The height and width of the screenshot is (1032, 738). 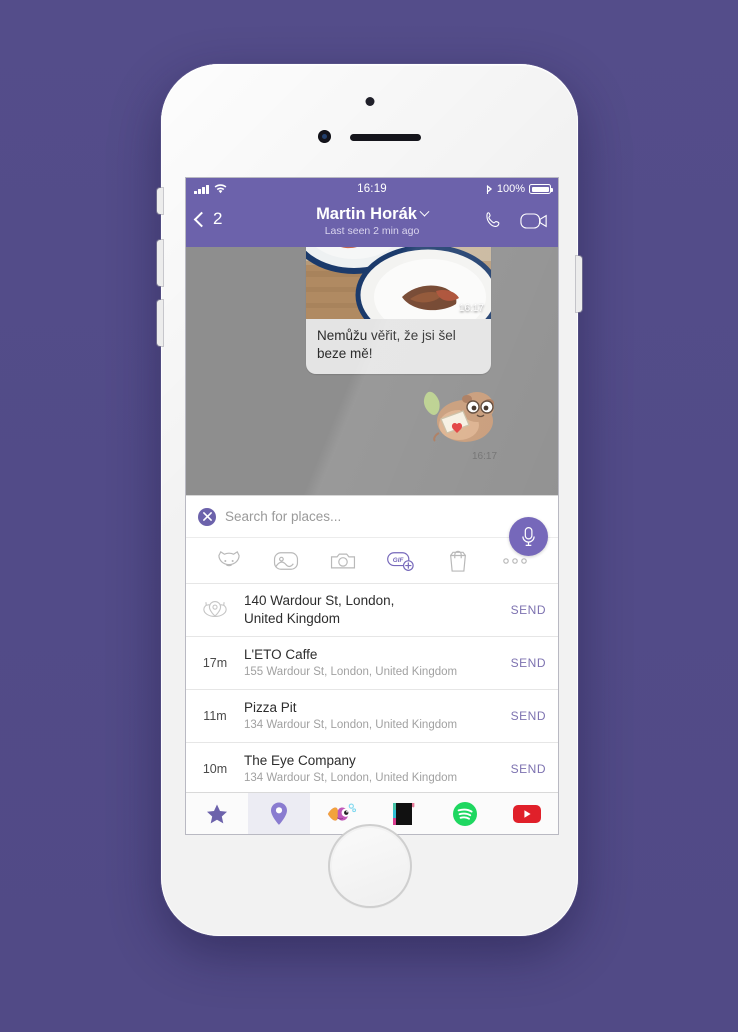 What do you see at coordinates (215, 610) in the screenshot?
I see `current-location-icon` at bounding box center [215, 610].